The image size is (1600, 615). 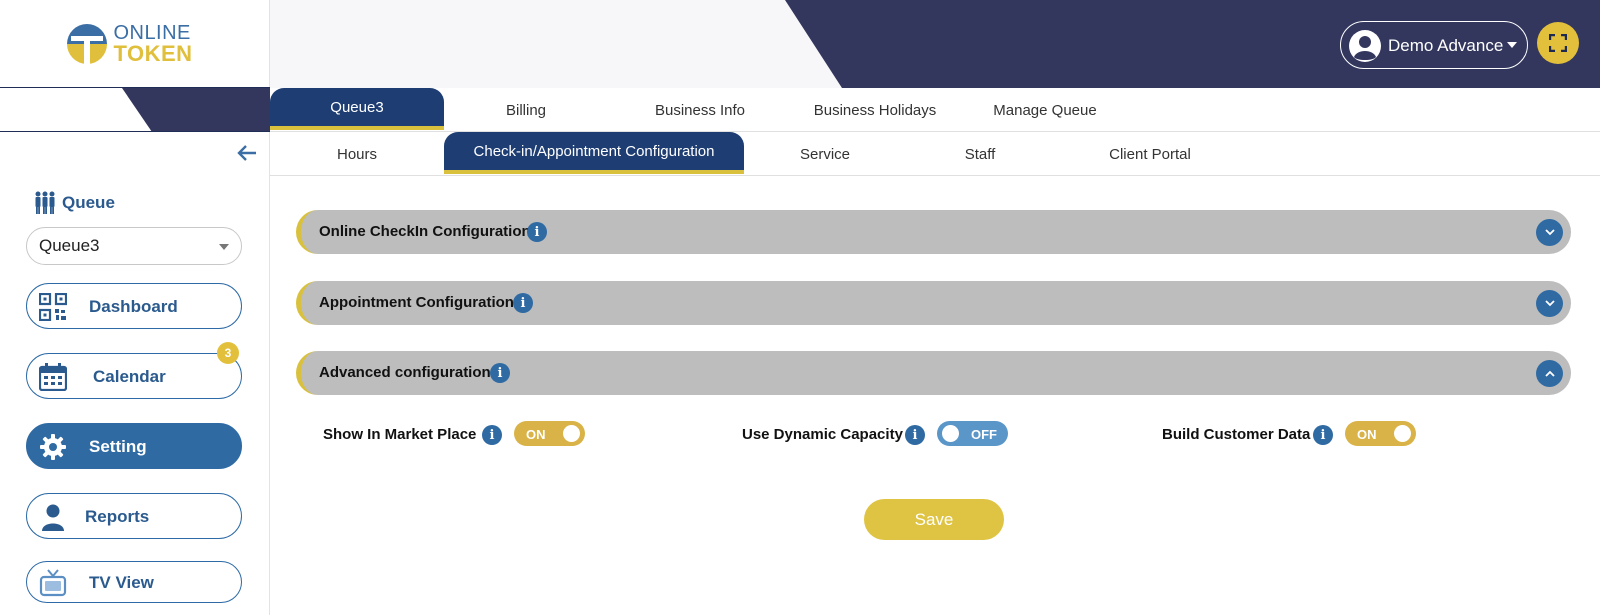 What do you see at coordinates (980, 154) in the screenshot?
I see `tab-staff: Staff` at bounding box center [980, 154].